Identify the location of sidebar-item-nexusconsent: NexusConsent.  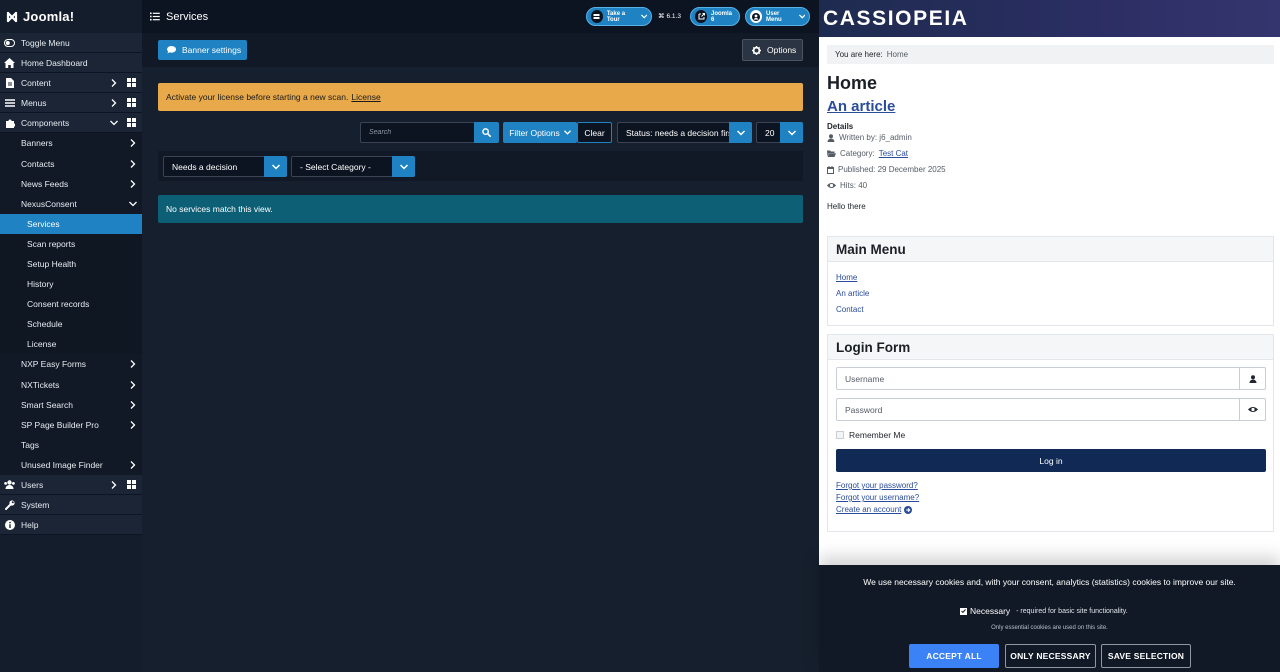
(71, 203).